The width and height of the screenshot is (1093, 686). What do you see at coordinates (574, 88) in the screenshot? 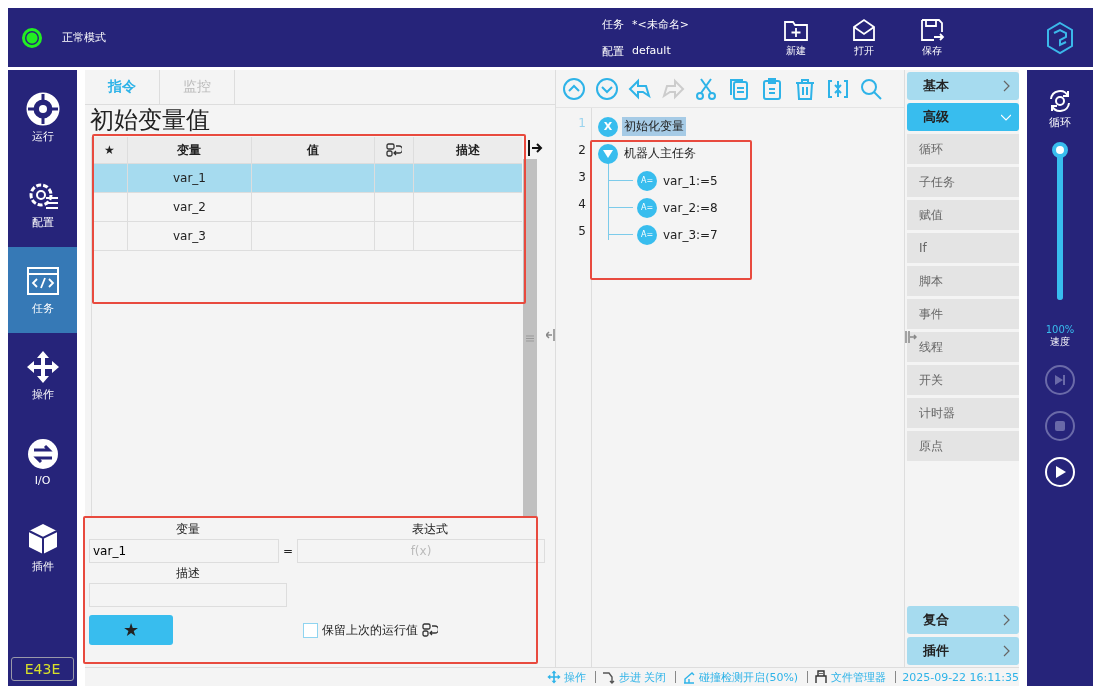
I see `move-up-icon` at bounding box center [574, 88].